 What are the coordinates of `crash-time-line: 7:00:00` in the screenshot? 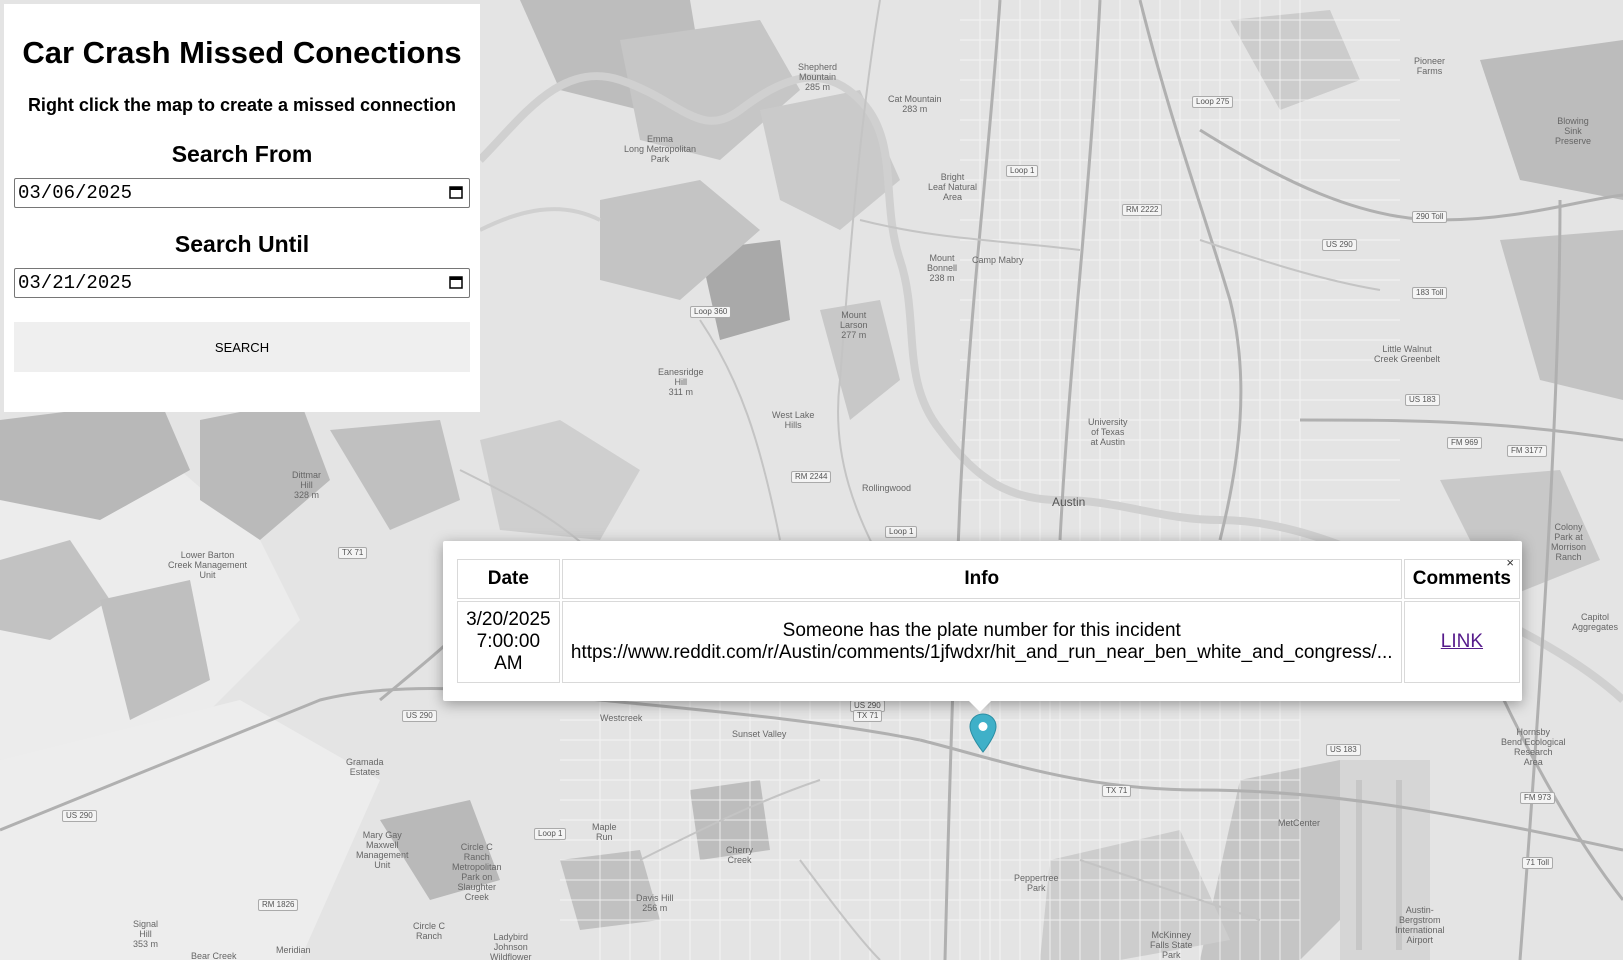 It's located at (508, 641).